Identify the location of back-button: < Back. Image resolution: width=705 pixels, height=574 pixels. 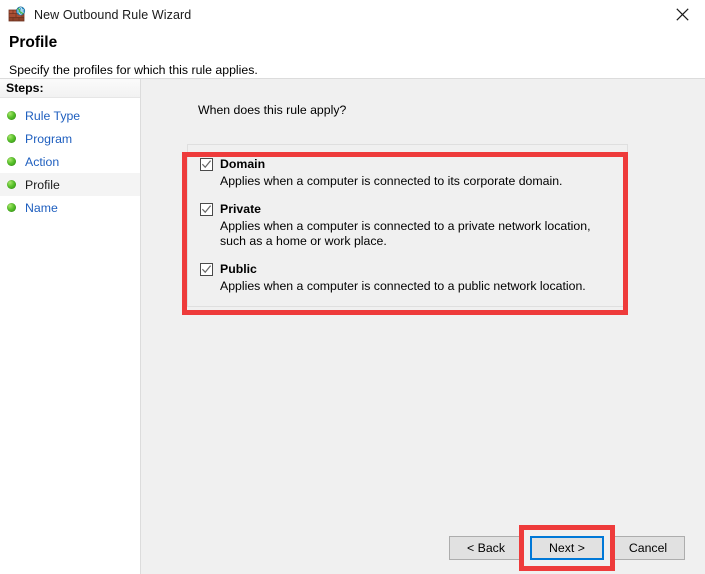
(486, 548).